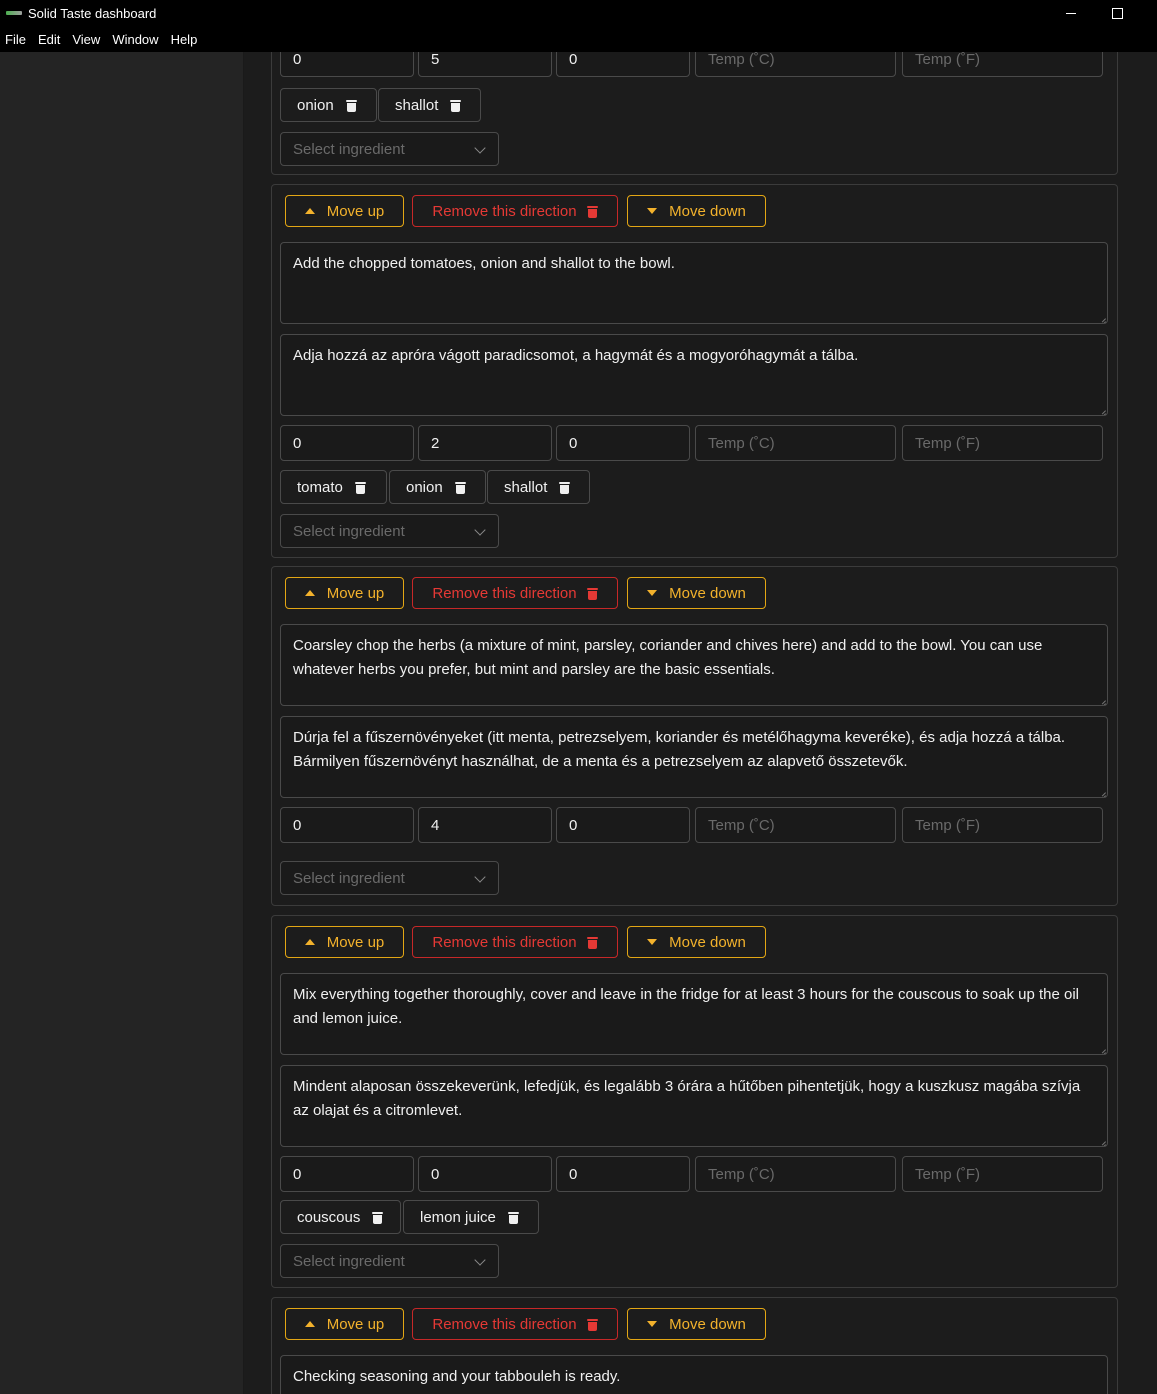  What do you see at coordinates (471, 1217) in the screenshot?
I see `ingredient-chip: lemon juice` at bounding box center [471, 1217].